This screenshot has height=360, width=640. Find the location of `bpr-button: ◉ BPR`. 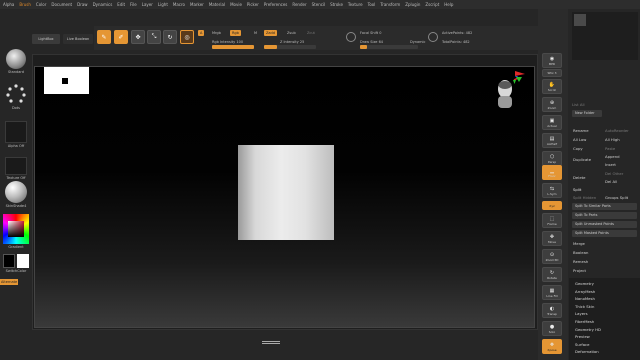

bpr-button: ◉ BPR is located at coordinates (552, 60).